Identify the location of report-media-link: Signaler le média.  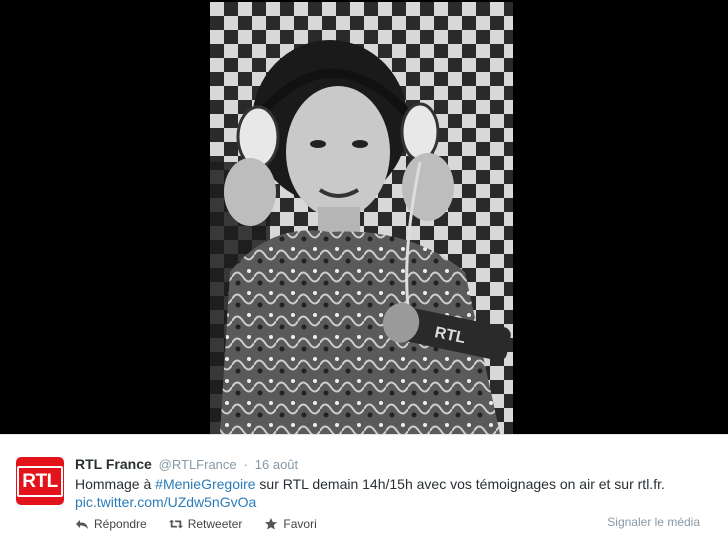
(653, 522).